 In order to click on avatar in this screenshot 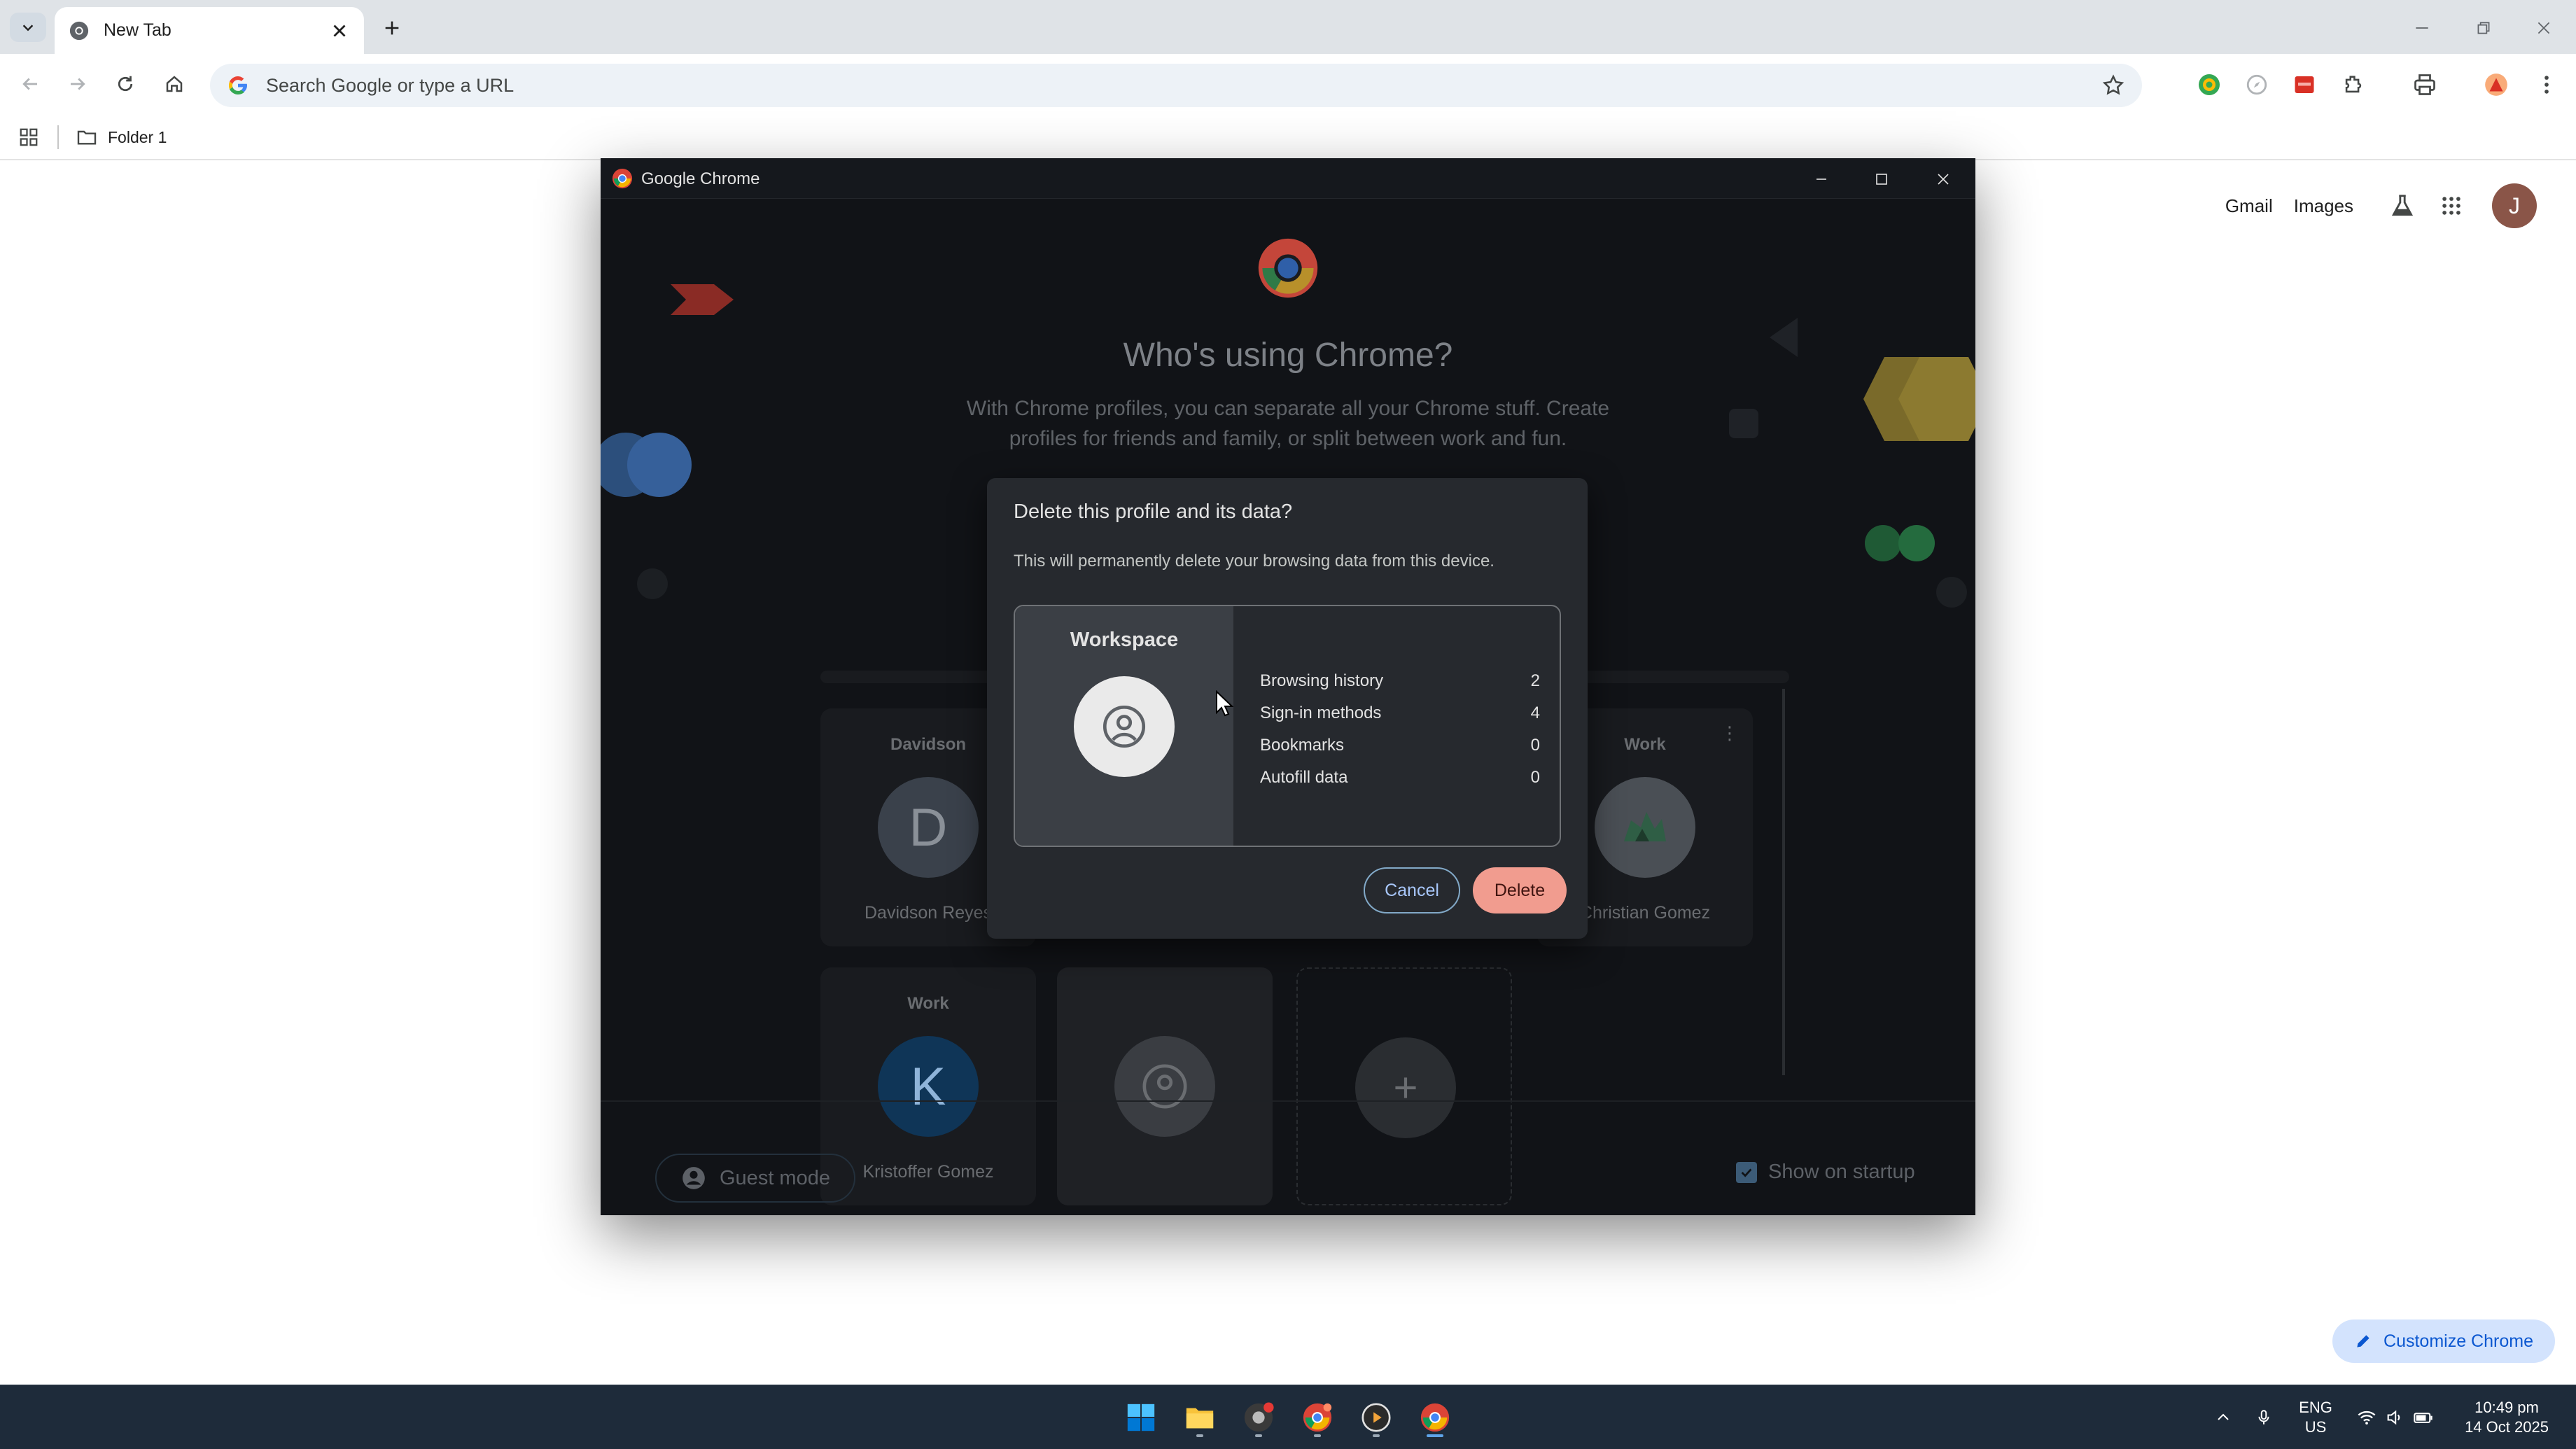, I will do `click(1164, 1086)`.